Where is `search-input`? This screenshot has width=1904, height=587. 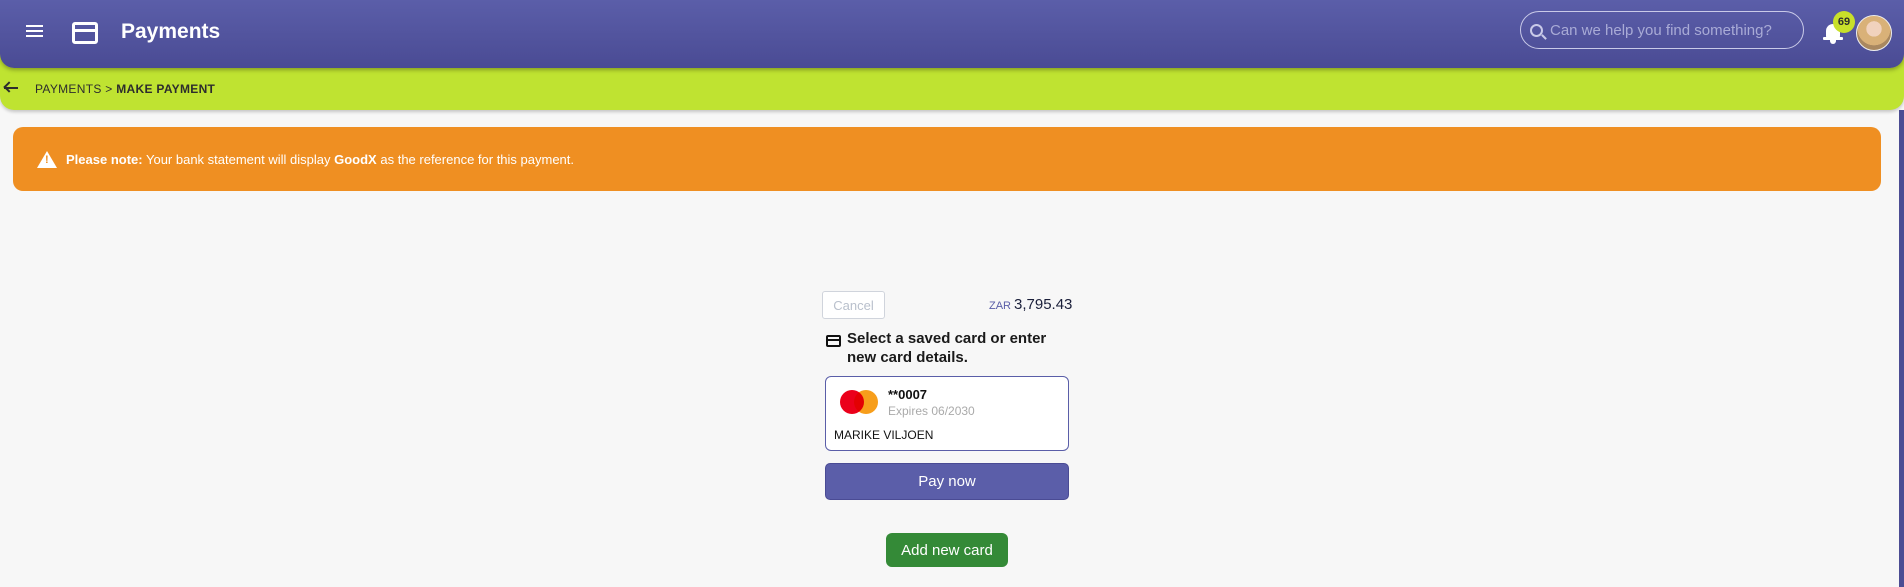
search-input is located at coordinates (1670, 30).